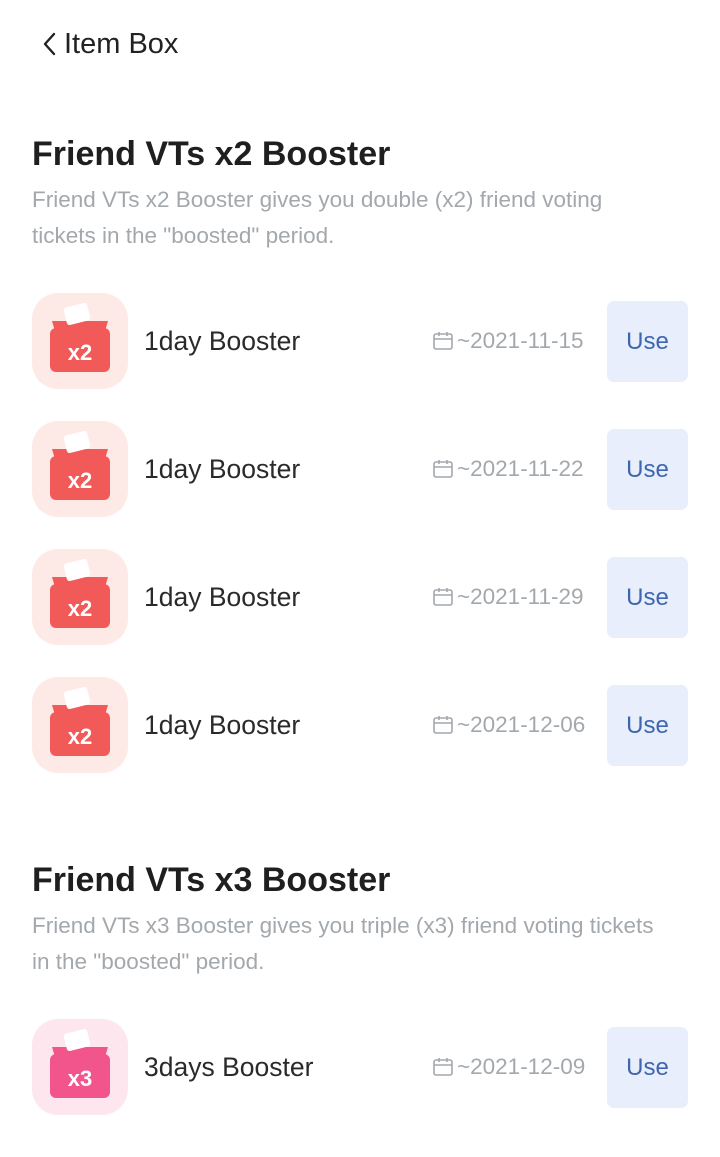 The height and width of the screenshot is (1157, 720). I want to click on list-item: x2 1day Booster ~2021-11-29 Use, so click(360, 597).